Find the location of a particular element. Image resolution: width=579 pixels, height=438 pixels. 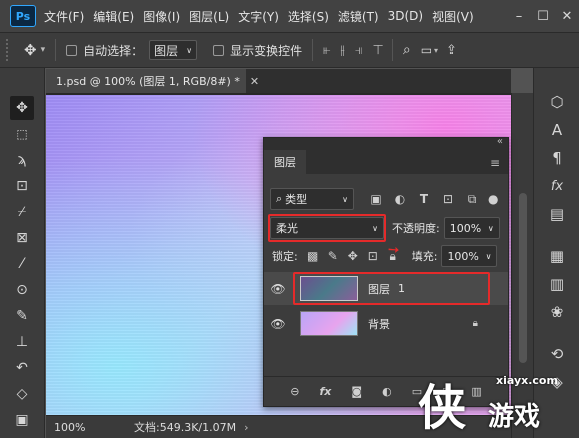

options-bar-grip is located at coordinates (9, 50).